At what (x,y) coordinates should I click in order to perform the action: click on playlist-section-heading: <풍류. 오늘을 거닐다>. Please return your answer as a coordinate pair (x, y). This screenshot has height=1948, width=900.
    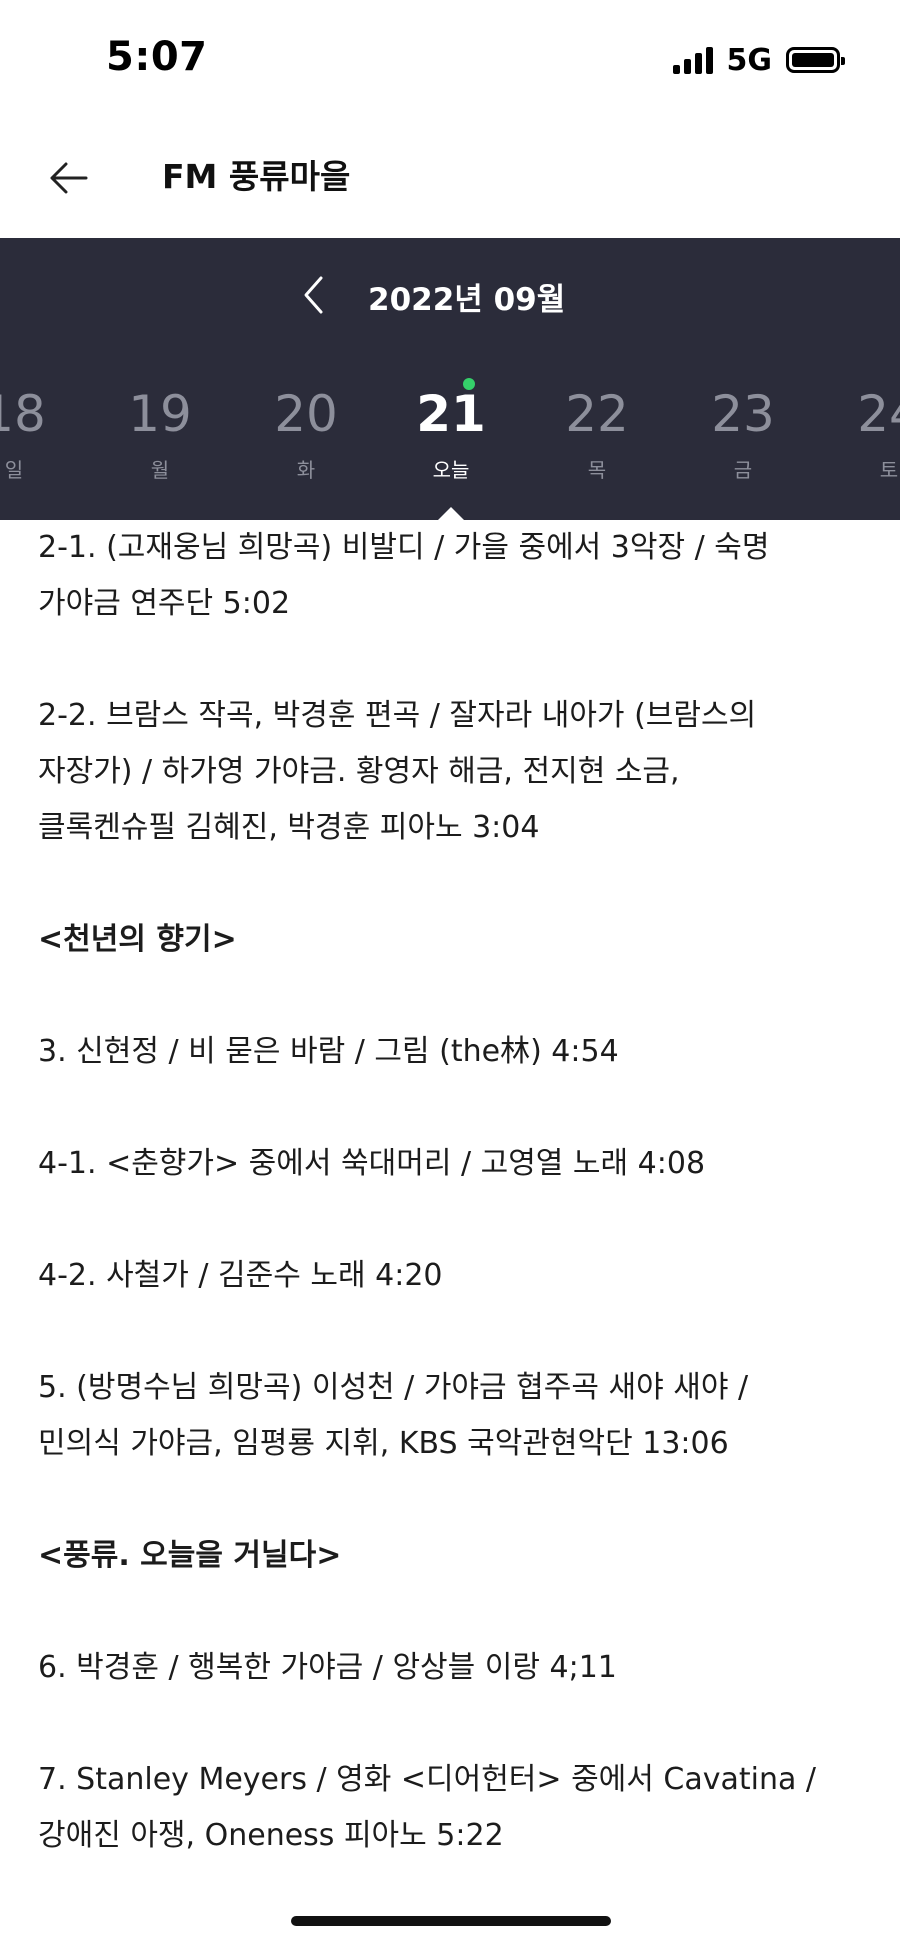
    Looking at the image, I should click on (190, 1555).